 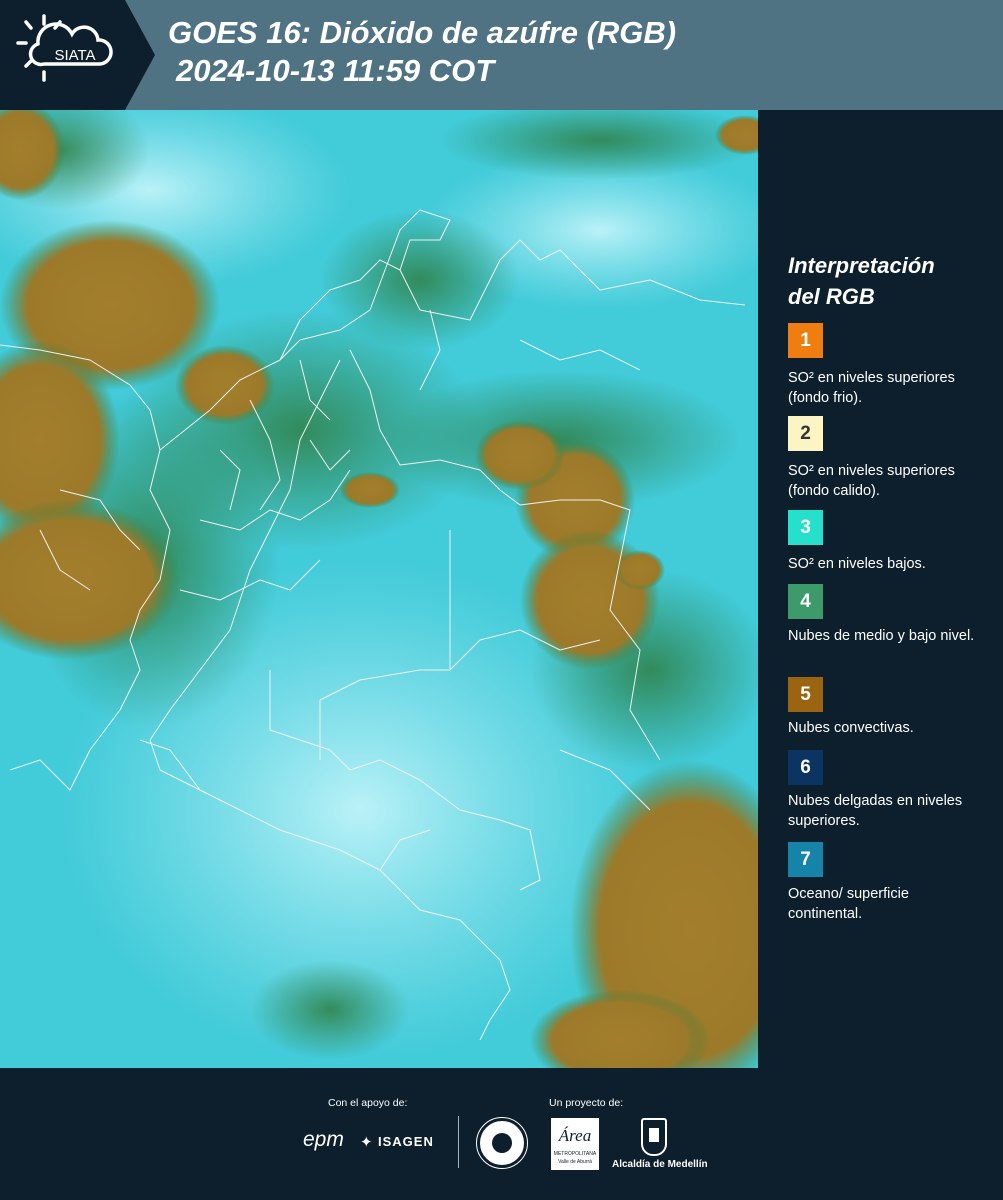 I want to click on legend-label-6: Nubes delgadas en niveles superiores., so click(x=875, y=811).